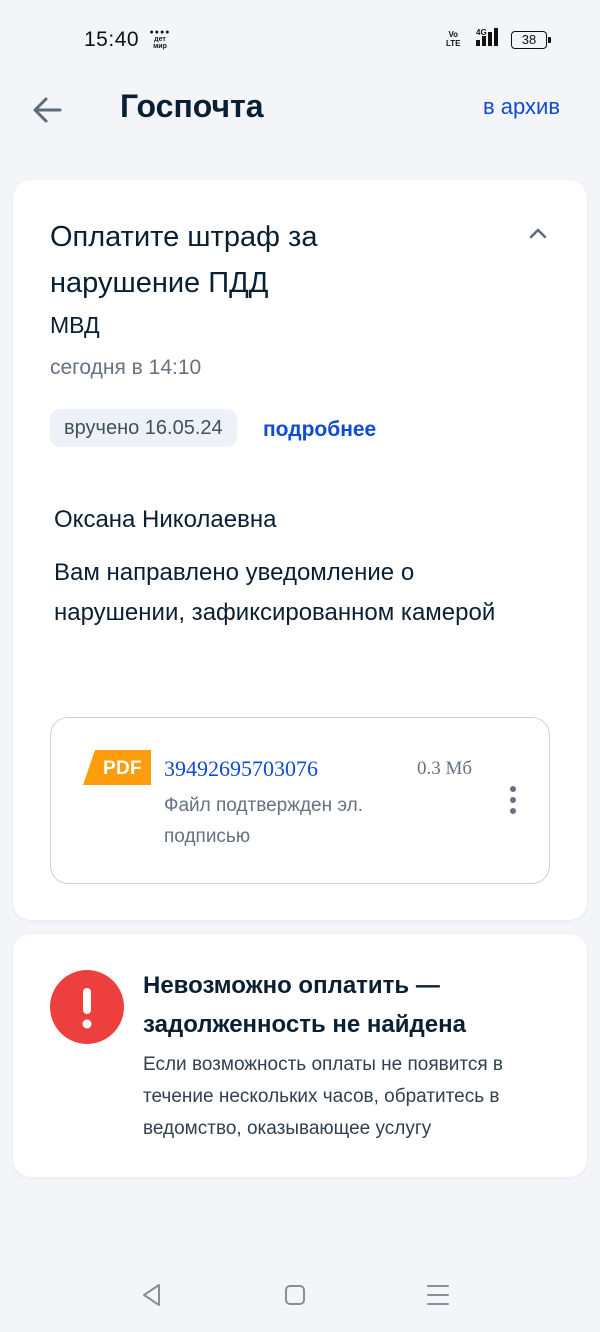 The height and width of the screenshot is (1332, 600). I want to click on back-arrow-icon, so click(47, 110).